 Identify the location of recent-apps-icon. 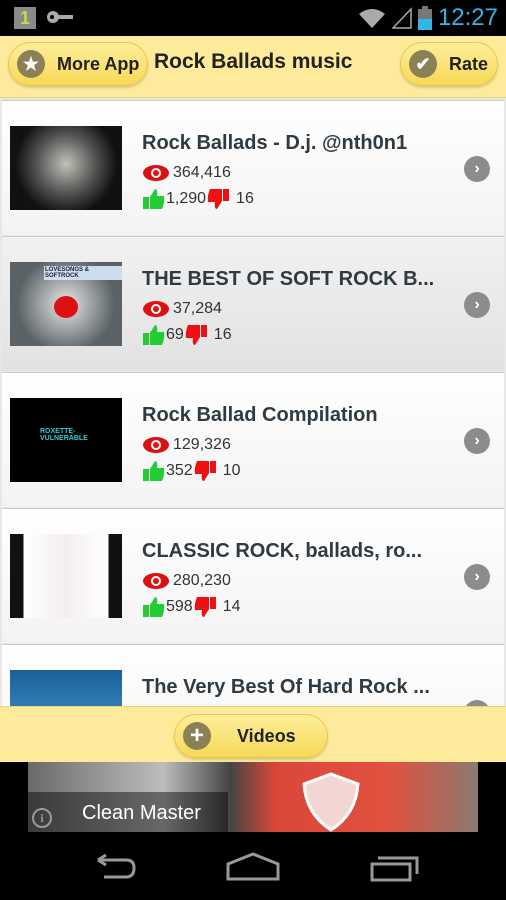
(395, 868).